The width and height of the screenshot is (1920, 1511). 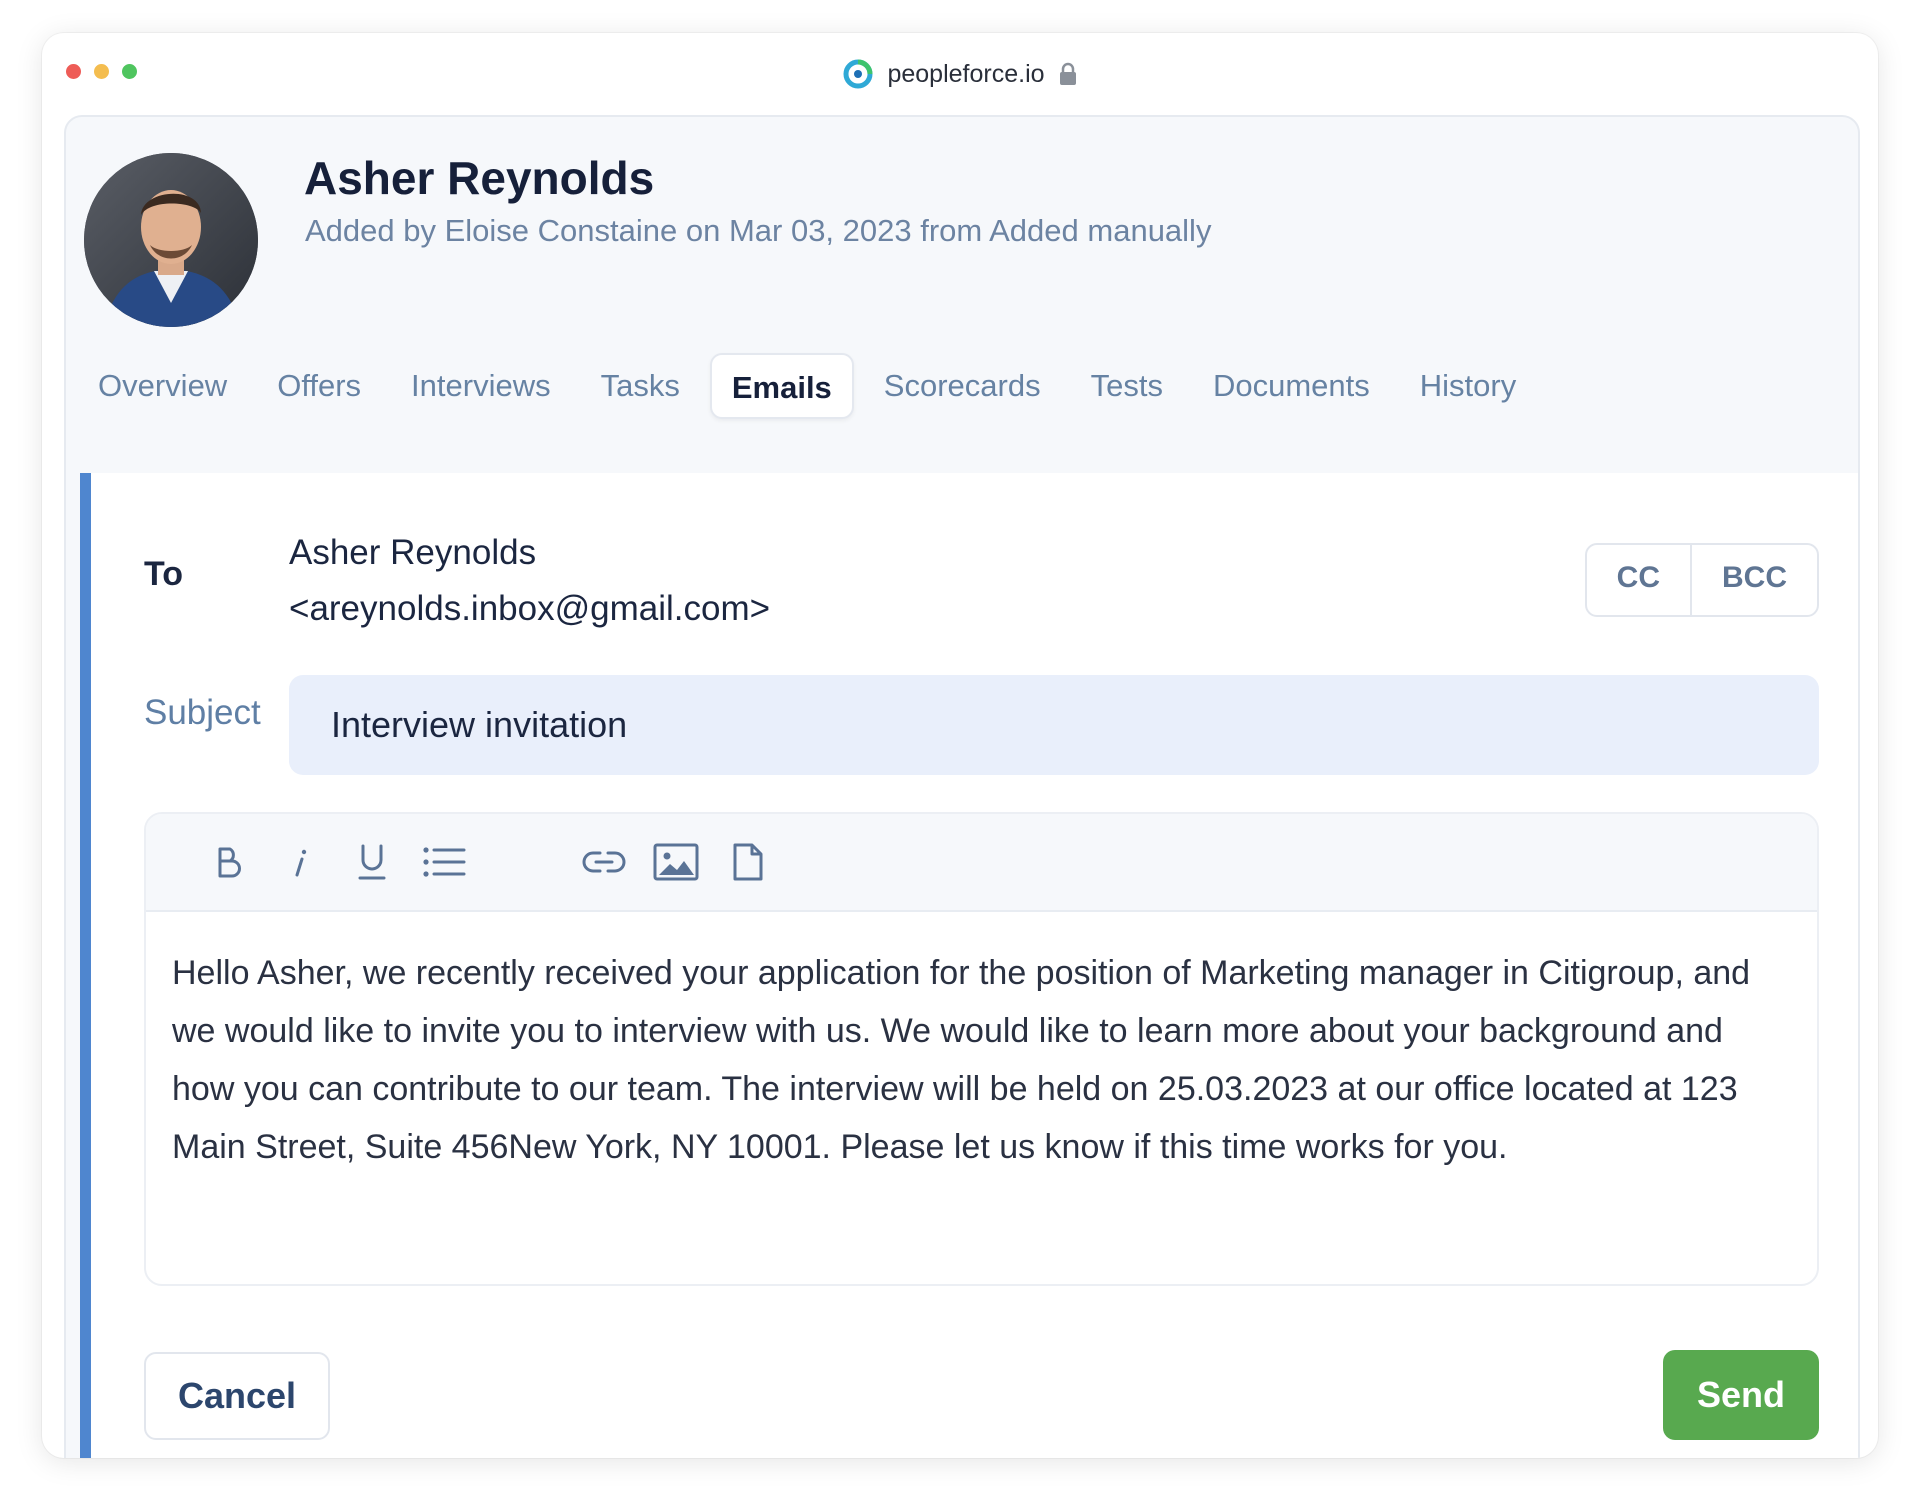 I want to click on italic-icon, so click(x=300, y=862).